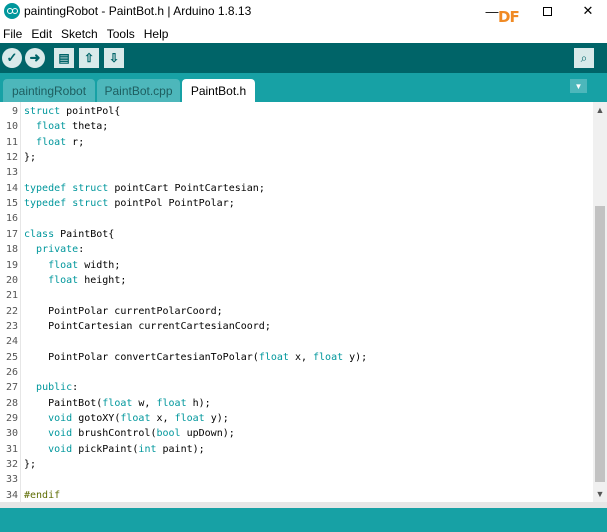 The image size is (607, 532). What do you see at coordinates (11, 250) in the screenshot?
I see `line-number: 18` at bounding box center [11, 250].